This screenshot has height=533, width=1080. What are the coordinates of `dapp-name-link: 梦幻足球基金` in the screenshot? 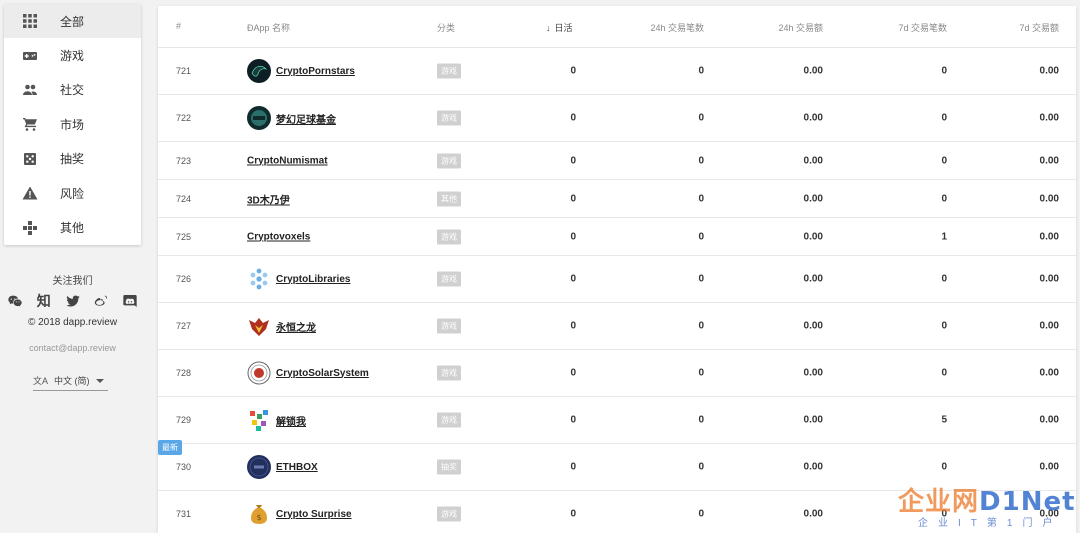 It's located at (306, 118).